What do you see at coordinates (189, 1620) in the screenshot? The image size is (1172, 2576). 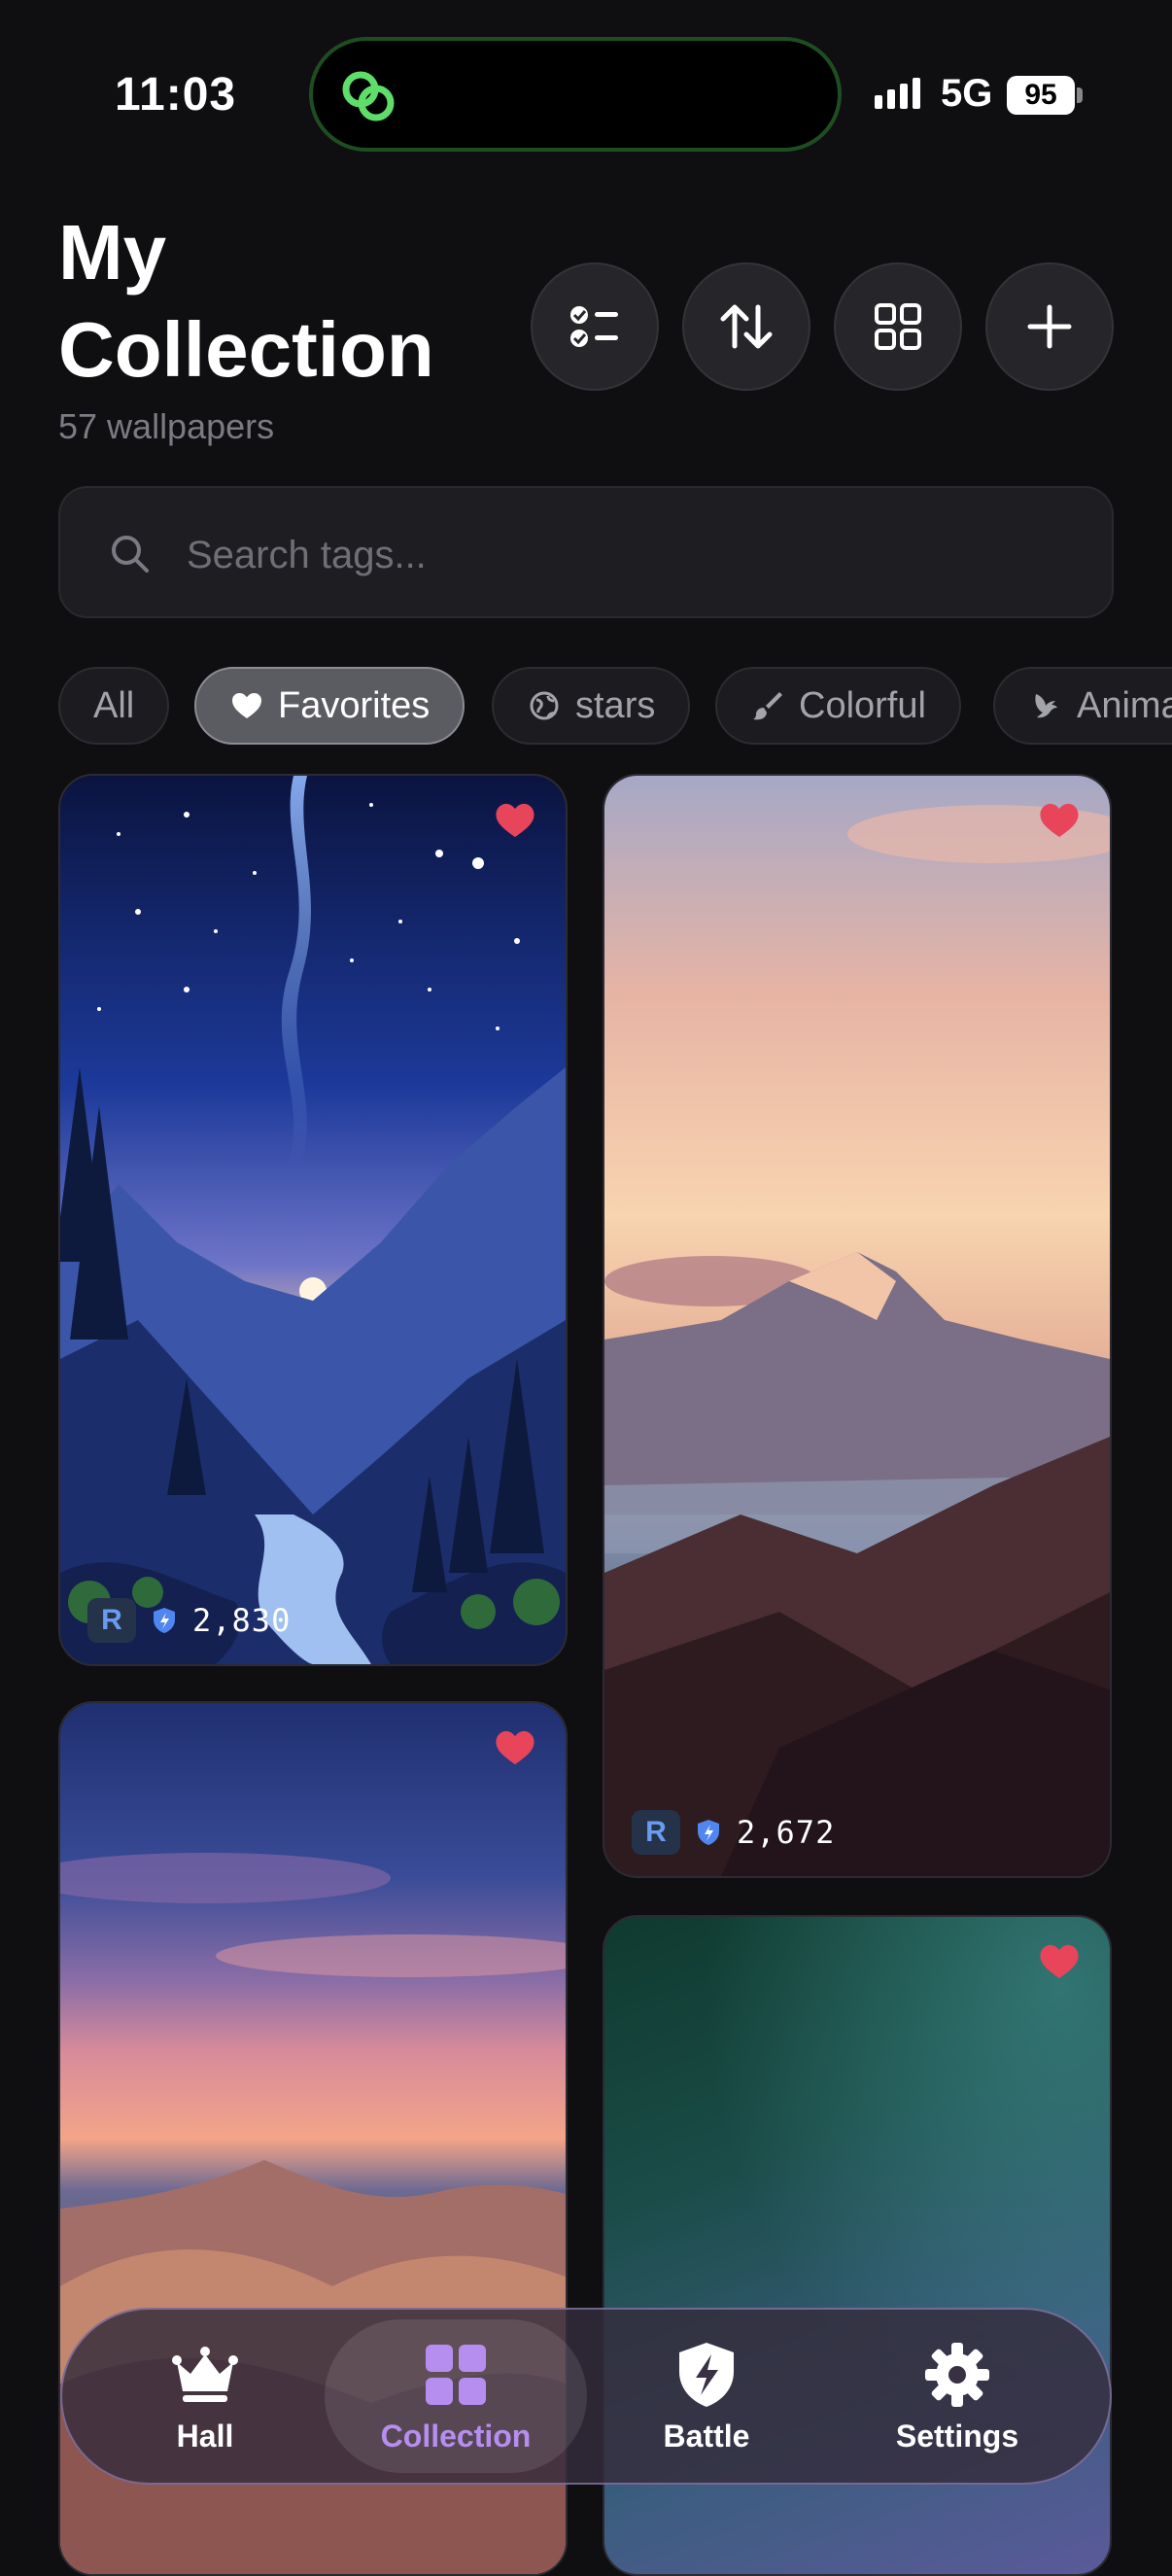 I see `card-meta: R 2,830` at bounding box center [189, 1620].